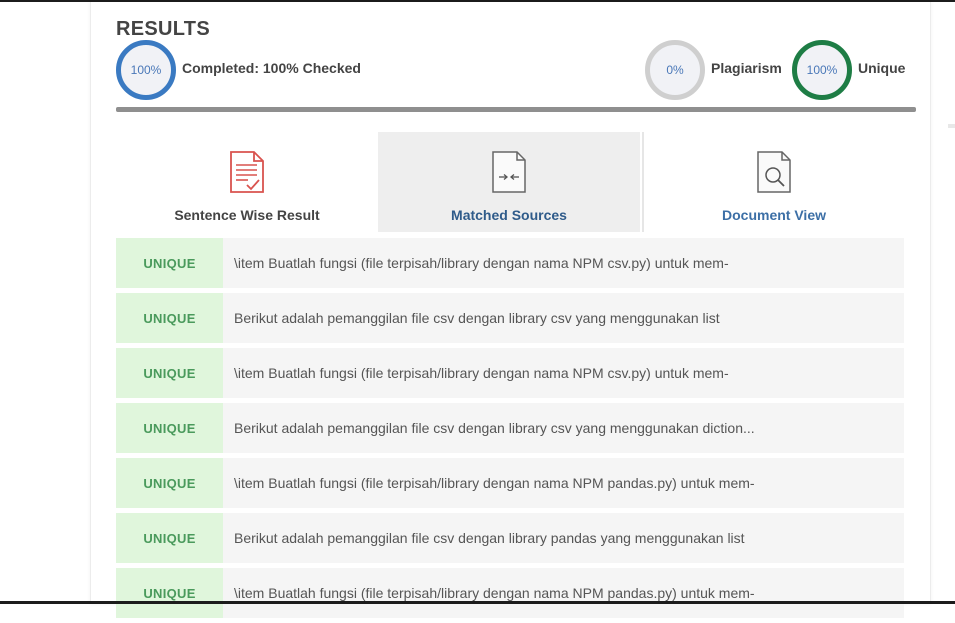 This screenshot has width=955, height=623. I want to click on completed-percent: 100%, so click(146, 70).